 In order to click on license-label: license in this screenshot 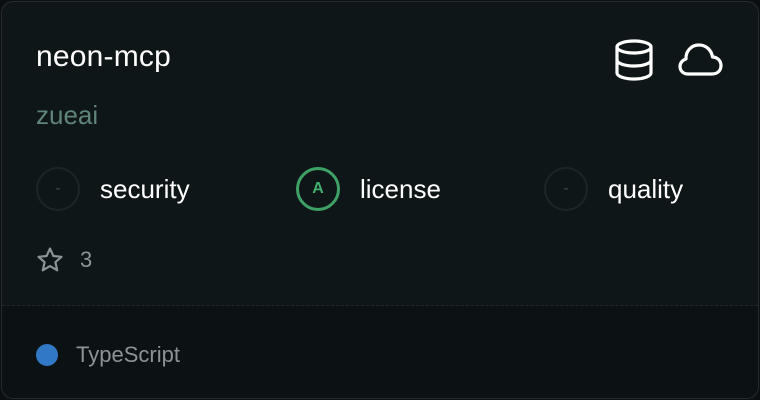, I will do `click(400, 188)`.